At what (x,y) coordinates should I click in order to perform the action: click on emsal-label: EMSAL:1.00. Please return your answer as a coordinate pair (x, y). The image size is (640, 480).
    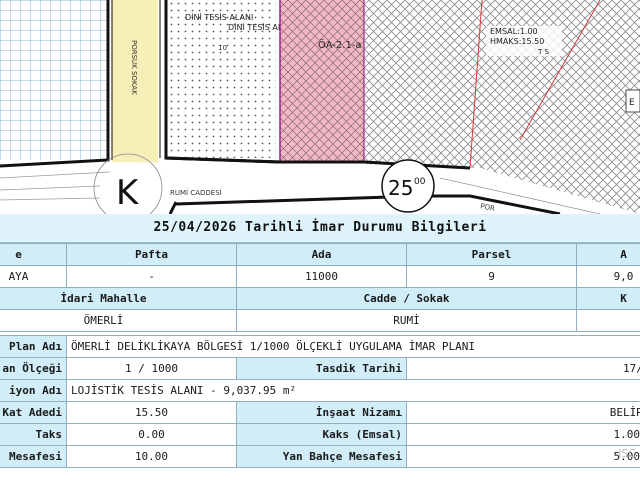
    Looking at the image, I should click on (514, 31).